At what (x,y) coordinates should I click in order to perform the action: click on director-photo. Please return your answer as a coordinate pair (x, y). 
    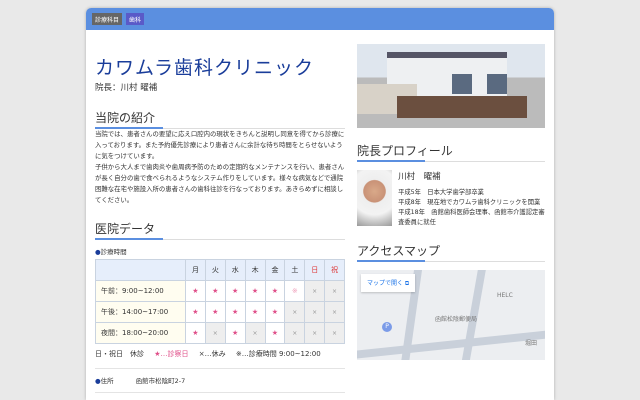
    Looking at the image, I should click on (375, 198).